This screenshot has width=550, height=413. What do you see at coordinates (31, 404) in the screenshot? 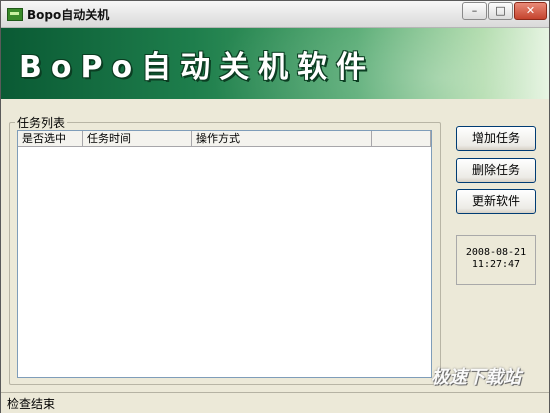
I see `status-text: 检查结束` at bounding box center [31, 404].